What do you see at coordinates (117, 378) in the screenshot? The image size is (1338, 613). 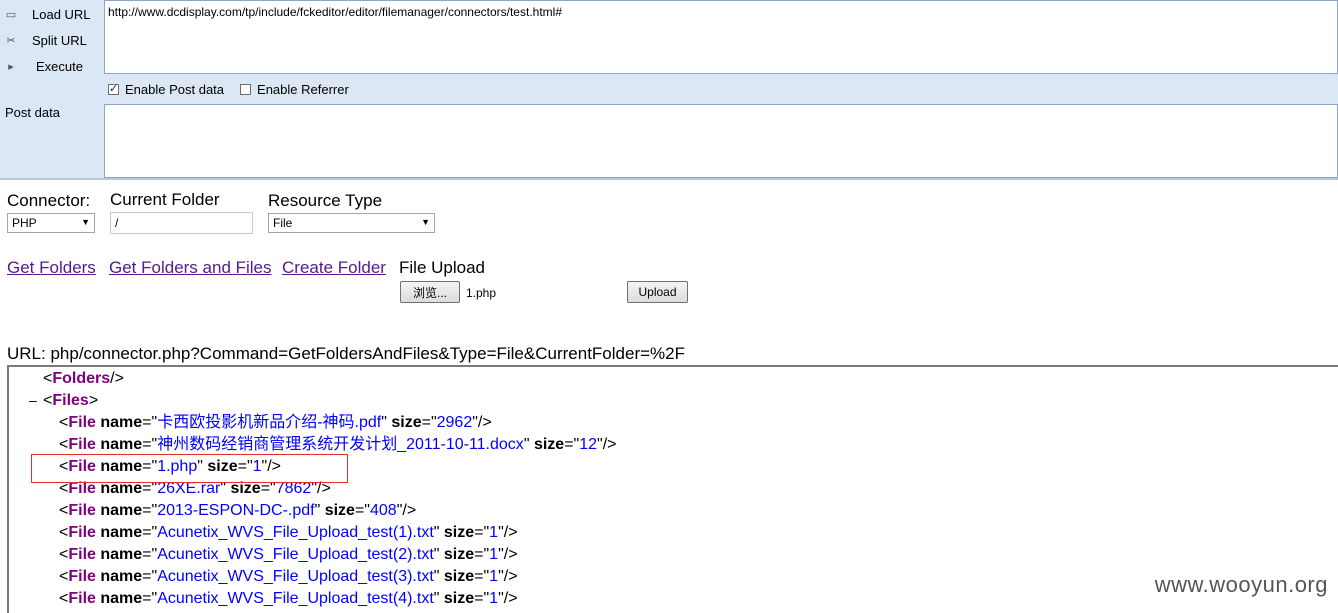 I see `xml-punct: />` at bounding box center [117, 378].